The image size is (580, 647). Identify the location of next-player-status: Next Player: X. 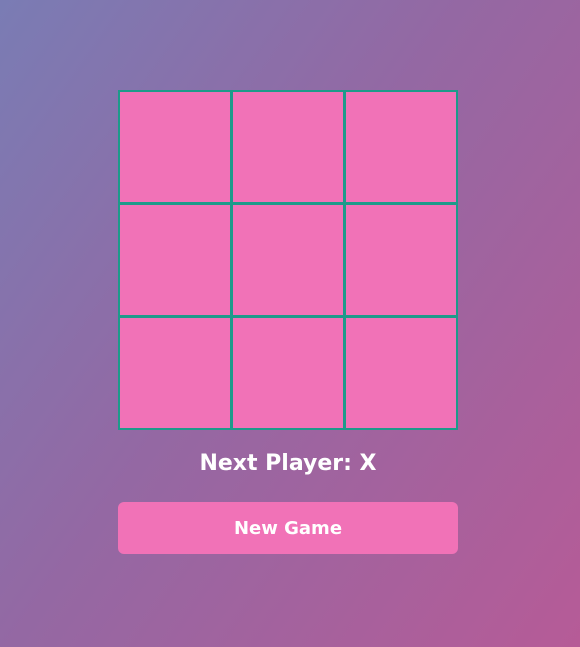
(288, 463).